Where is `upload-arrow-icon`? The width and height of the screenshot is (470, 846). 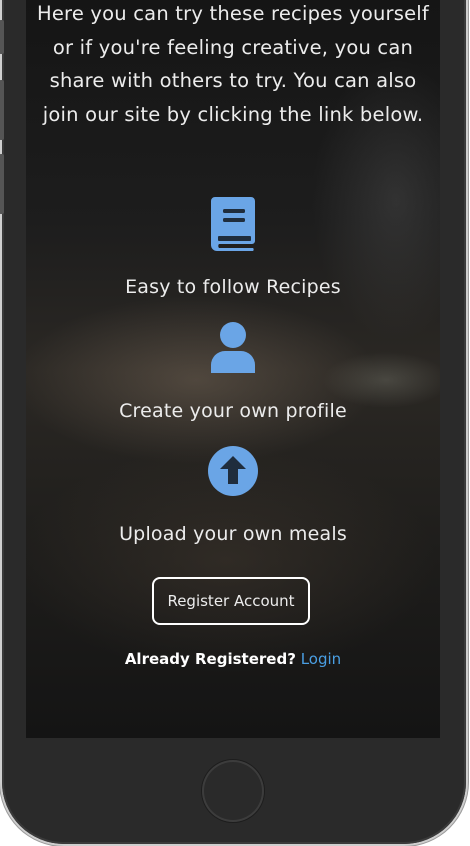
upload-arrow-icon is located at coordinates (233, 471).